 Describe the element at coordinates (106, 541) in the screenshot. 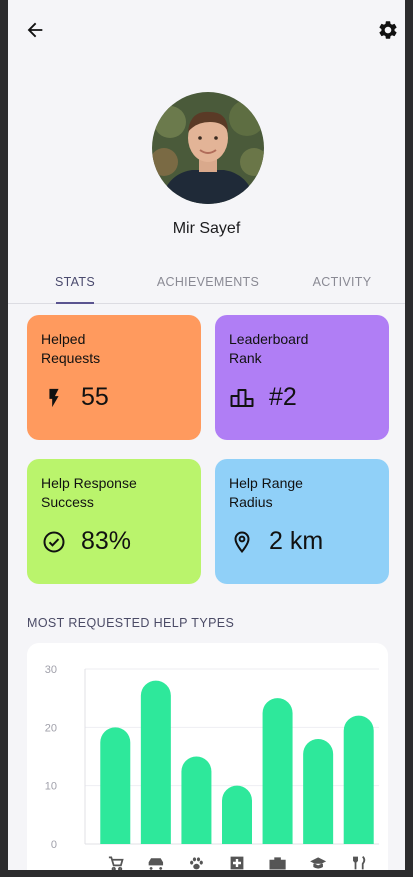

I see `stat-value: 83%` at that location.